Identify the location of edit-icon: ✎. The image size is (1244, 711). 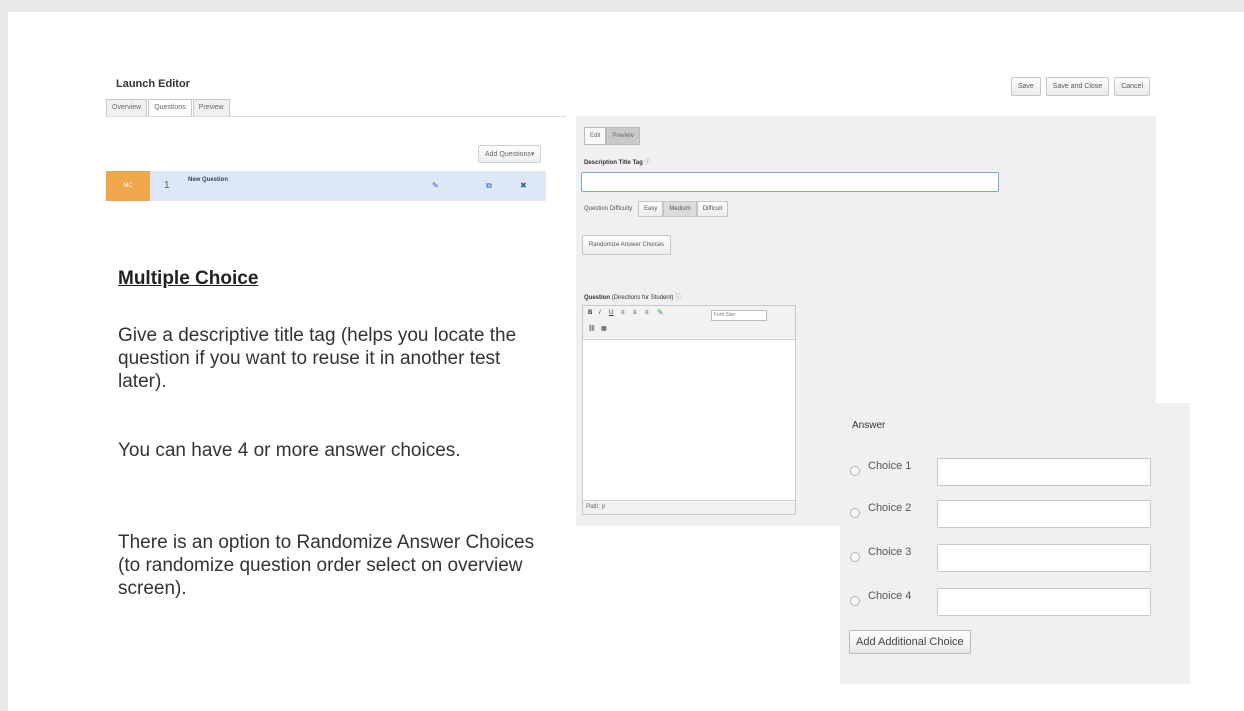
(435, 185).